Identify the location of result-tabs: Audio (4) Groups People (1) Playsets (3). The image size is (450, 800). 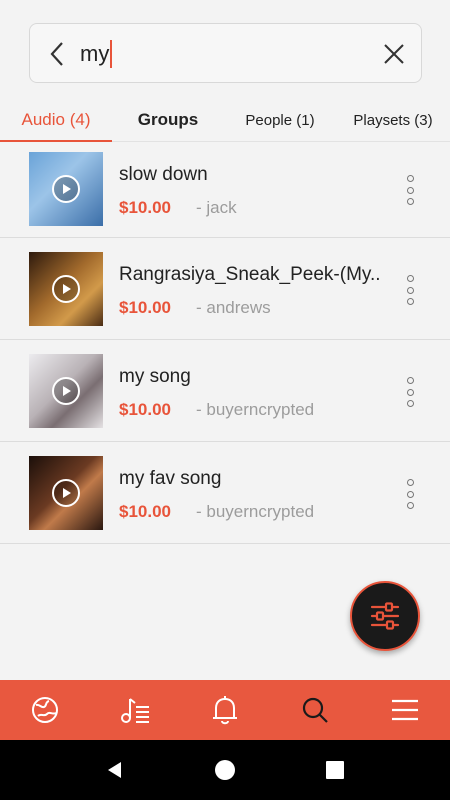
(225, 120).